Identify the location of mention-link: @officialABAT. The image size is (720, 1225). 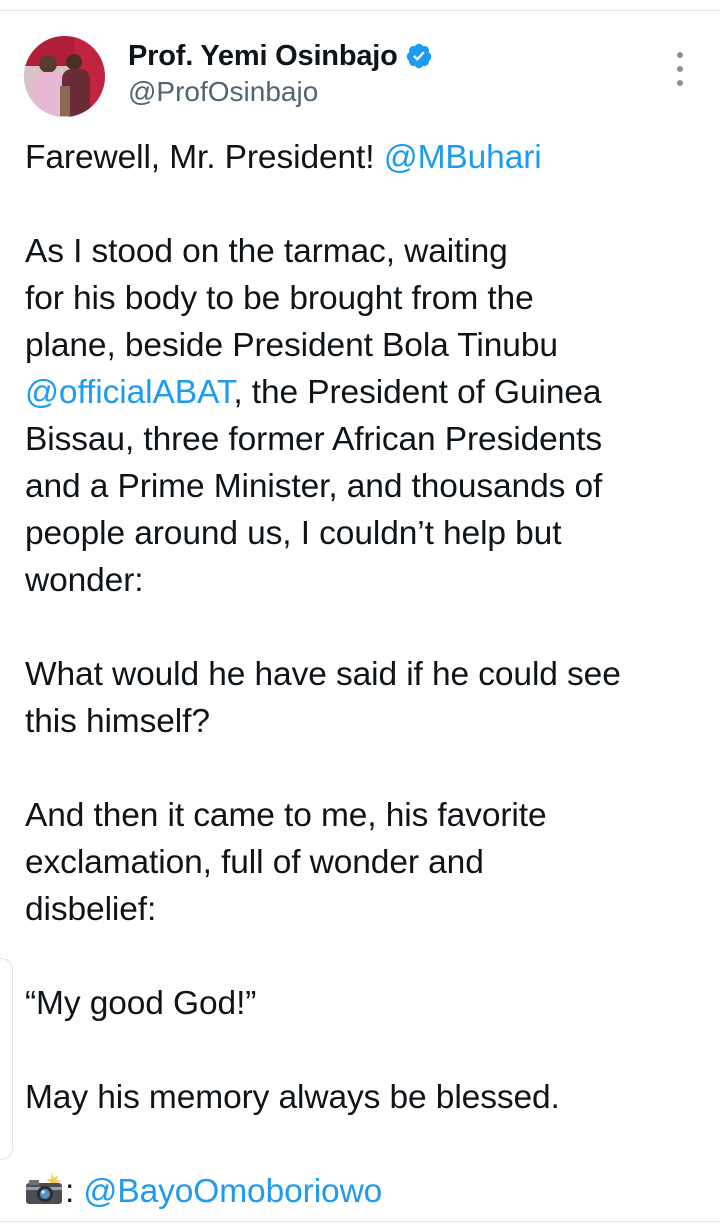
(129, 392).